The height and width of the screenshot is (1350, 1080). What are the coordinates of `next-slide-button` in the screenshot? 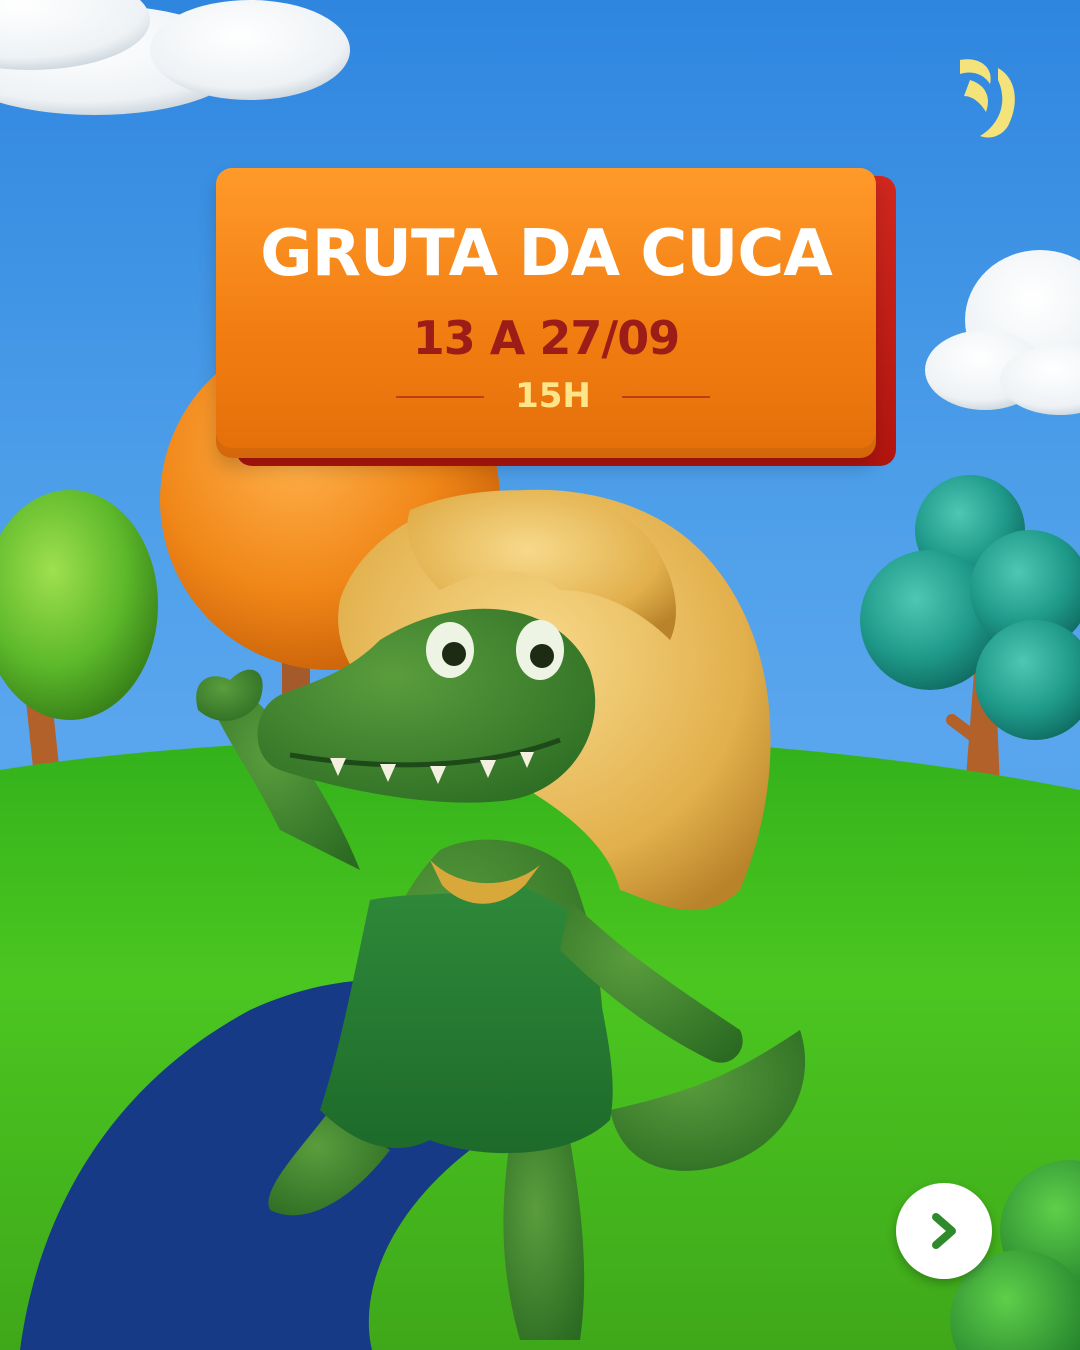 It's located at (944, 1231).